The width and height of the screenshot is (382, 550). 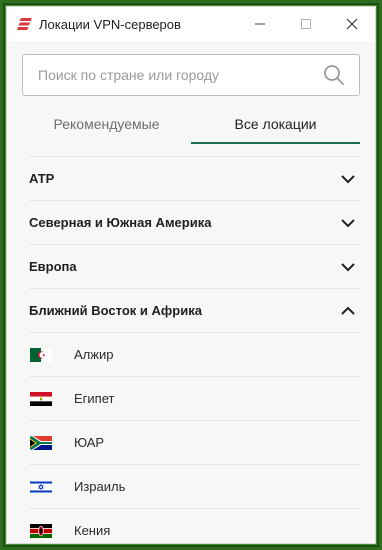 What do you see at coordinates (89, 442) in the screenshot?
I see `country-label: ЮАР` at bounding box center [89, 442].